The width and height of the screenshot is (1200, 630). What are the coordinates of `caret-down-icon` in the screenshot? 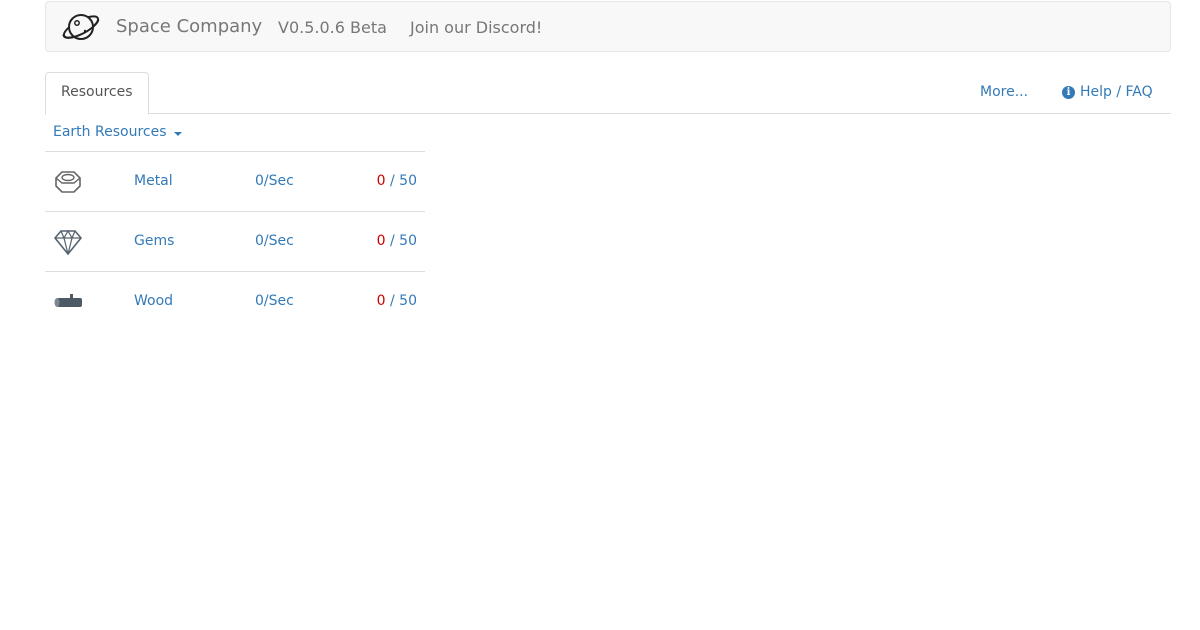 It's located at (177, 134).